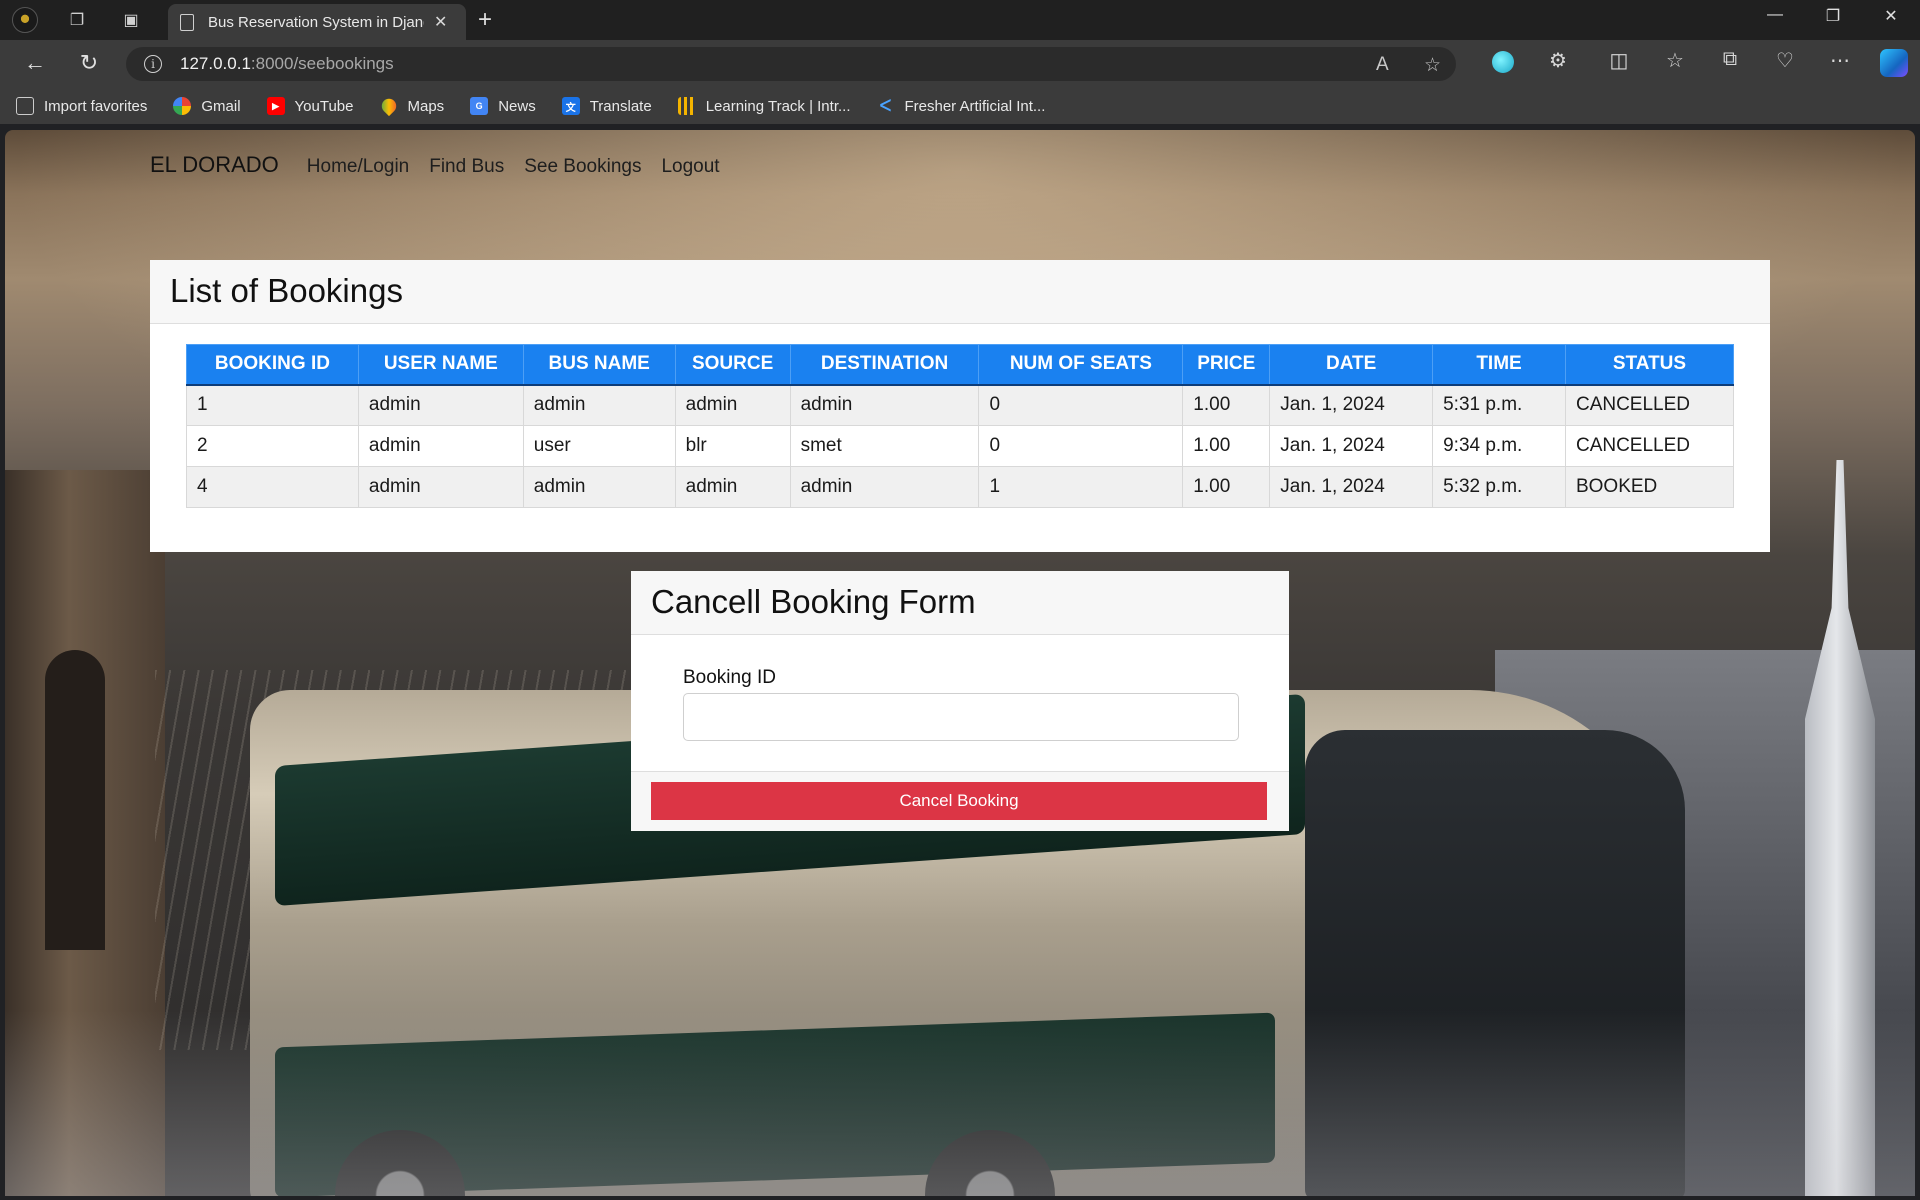 Image resolution: width=1920 pixels, height=1200 pixels. What do you see at coordinates (1833, 16) in the screenshot?
I see `restore-icon: ❐` at bounding box center [1833, 16].